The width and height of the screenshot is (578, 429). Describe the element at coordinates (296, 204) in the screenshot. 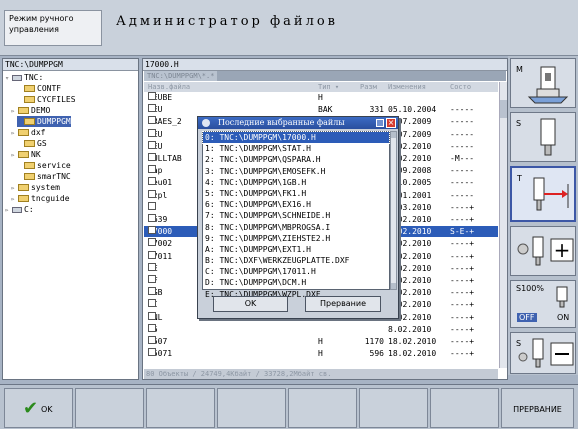

I see `recent-file-item: 6: TNC:\DUMPPGM\EX16.H` at that location.